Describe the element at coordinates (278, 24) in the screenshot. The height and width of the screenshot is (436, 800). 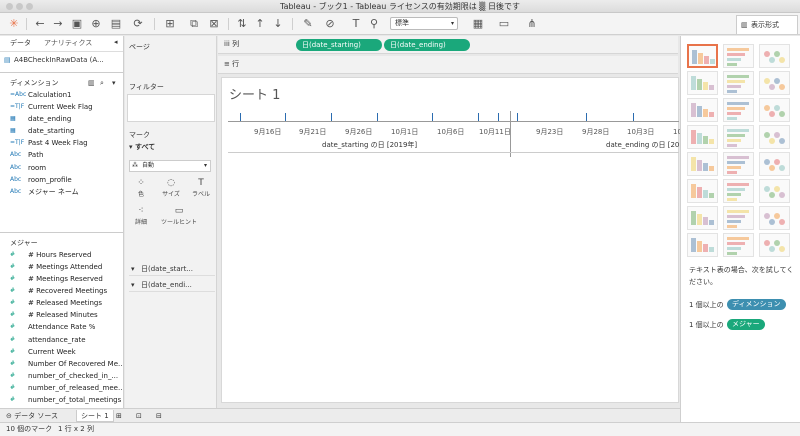
I see `sort-descending-icon: ↓` at that location.